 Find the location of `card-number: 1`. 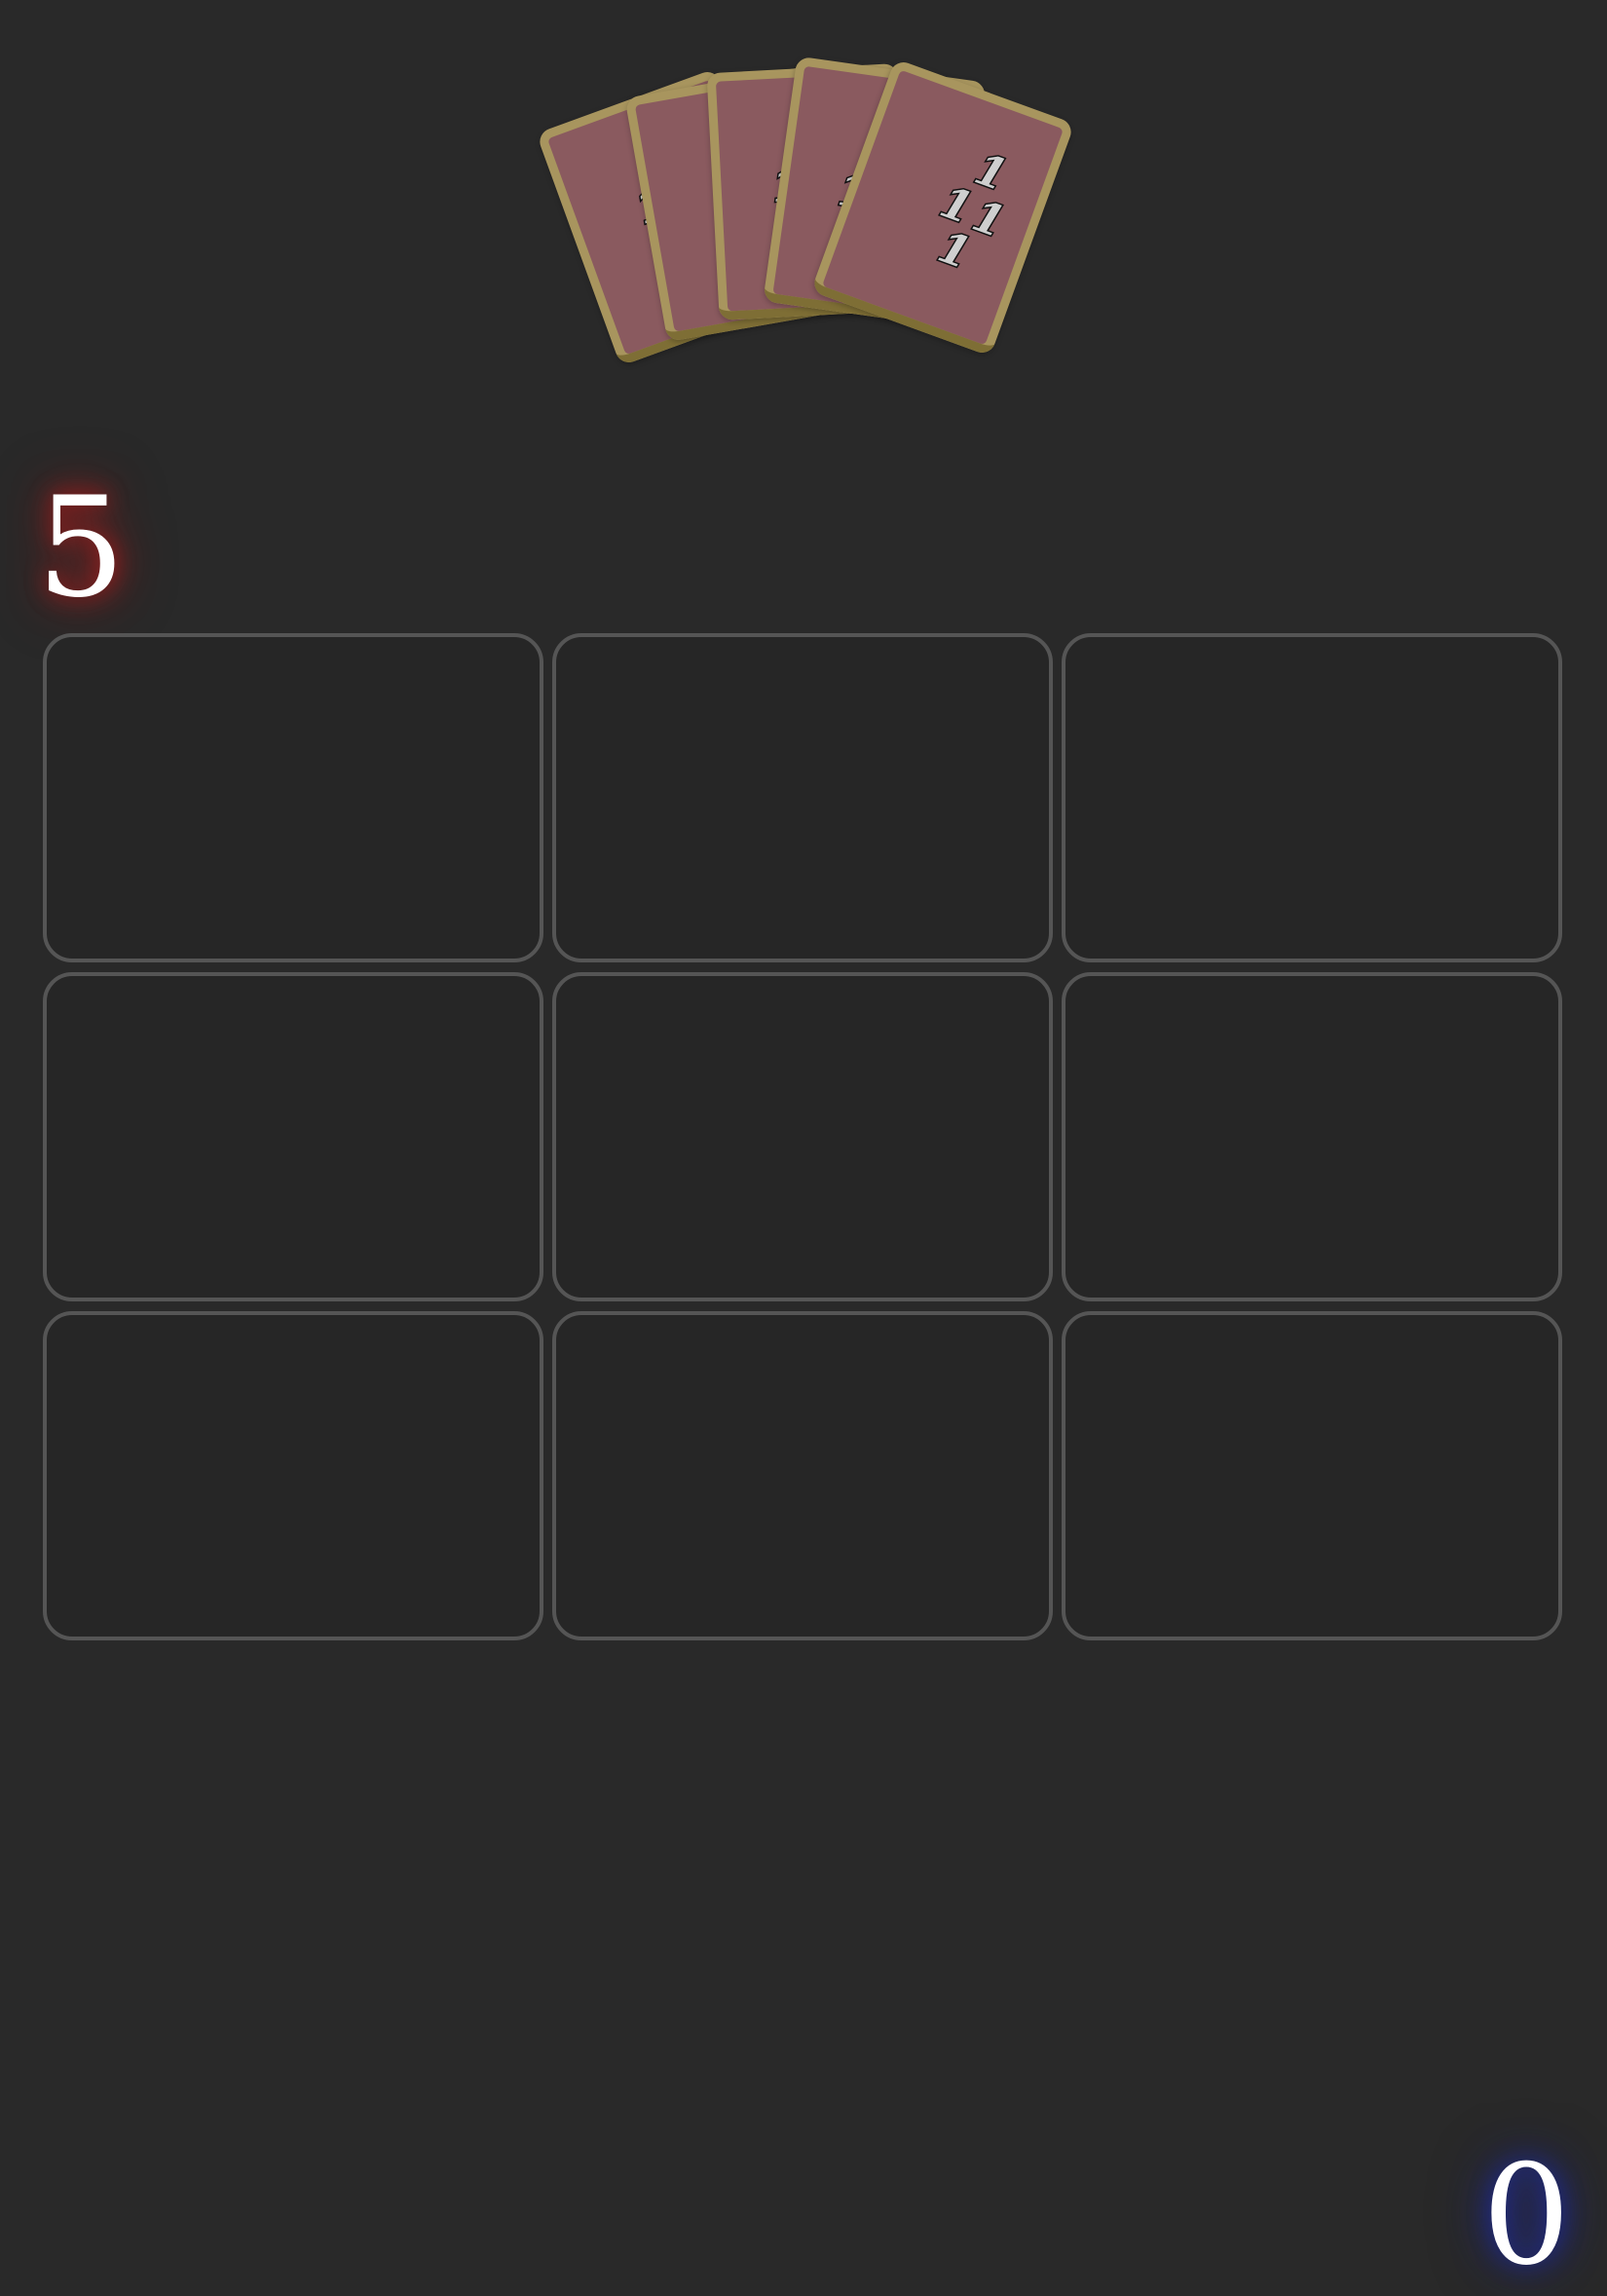

card-number: 1 is located at coordinates (954, 251).